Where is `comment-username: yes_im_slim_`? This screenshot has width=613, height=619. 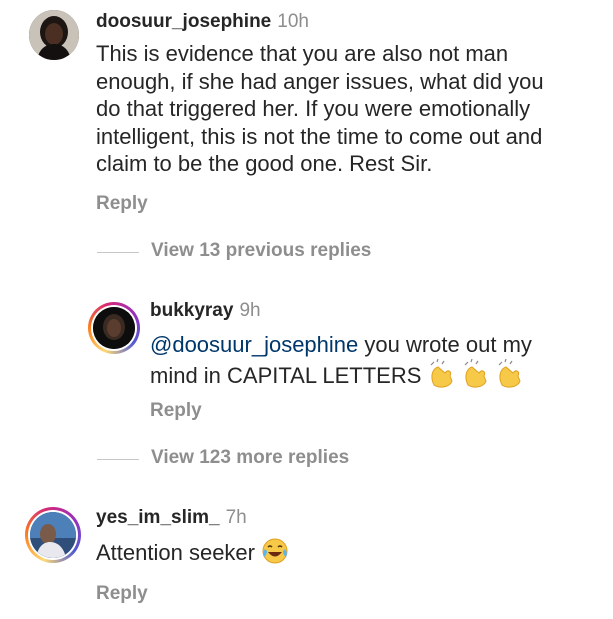
comment-username: yes_im_slim_ is located at coordinates (158, 517).